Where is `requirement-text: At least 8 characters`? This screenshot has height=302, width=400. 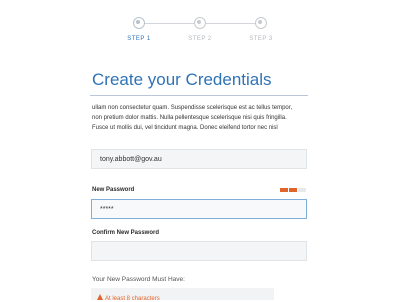 requirement-text: At least 8 characters is located at coordinates (132, 299).